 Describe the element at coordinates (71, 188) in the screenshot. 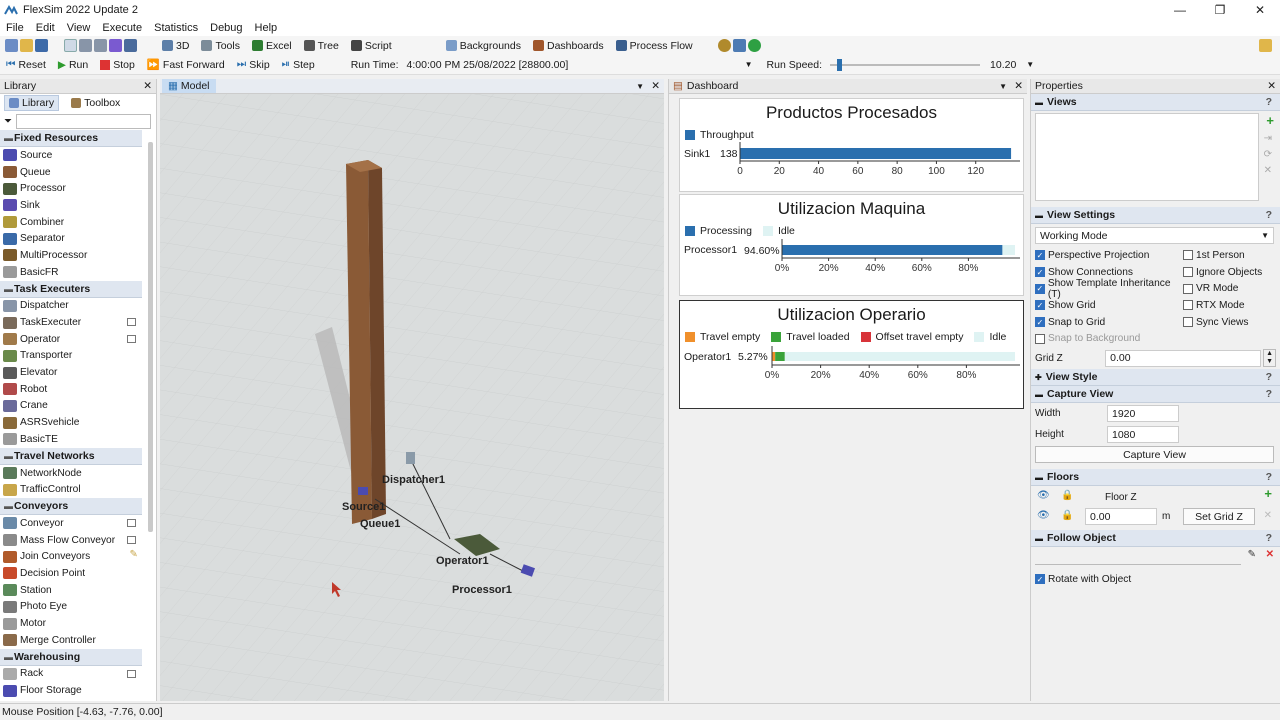

I see `library-item-processor: Processor` at that location.